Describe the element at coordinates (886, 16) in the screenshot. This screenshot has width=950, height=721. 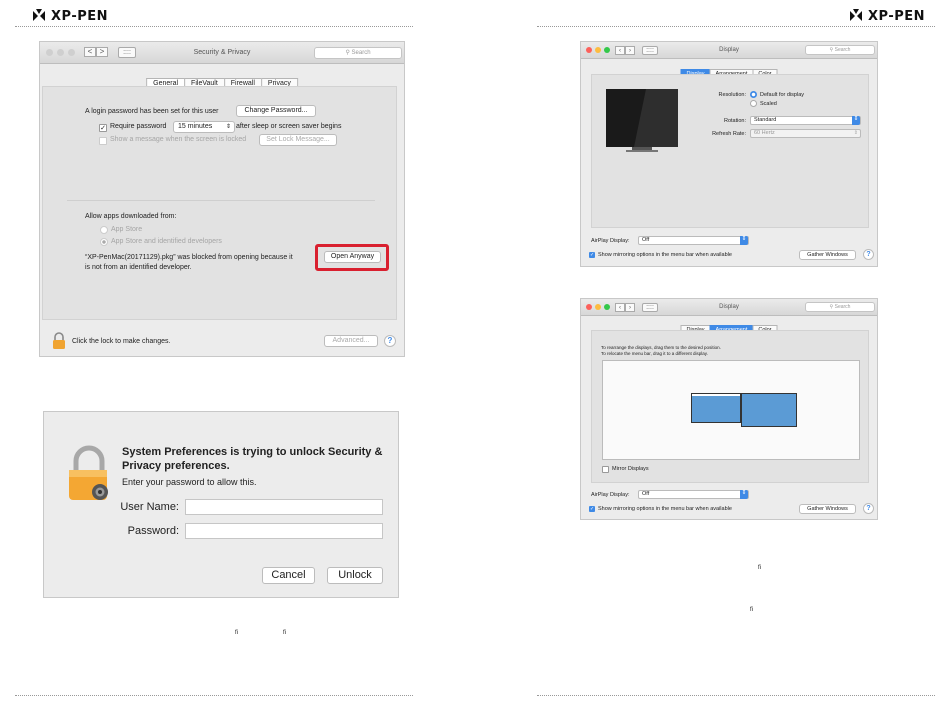
I see `brand-logo-right: XP-PEN` at that location.